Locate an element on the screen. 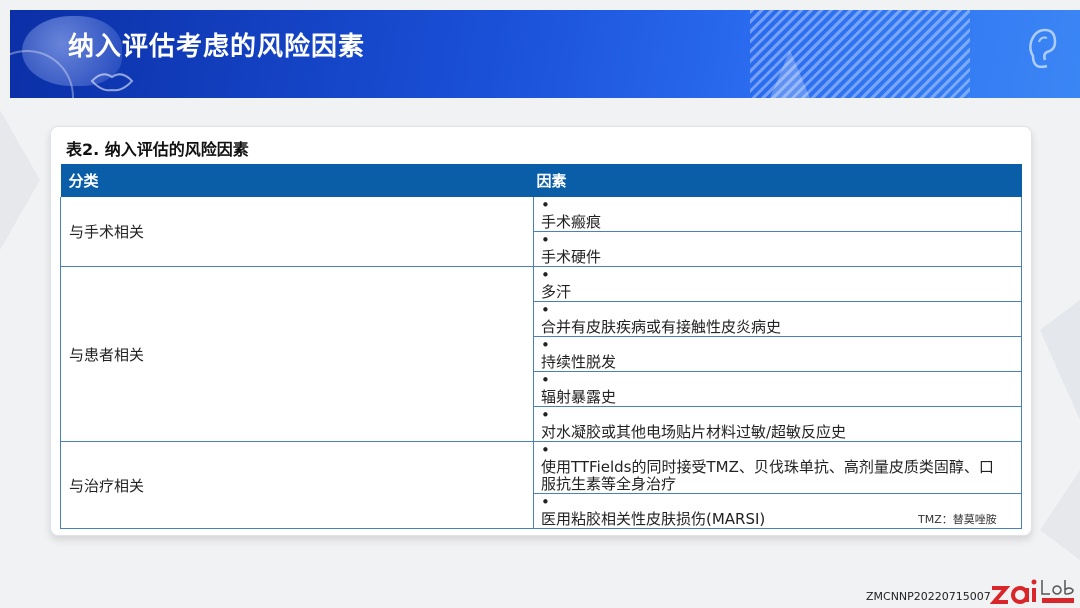  wave-decor is located at coordinates (790, 74).